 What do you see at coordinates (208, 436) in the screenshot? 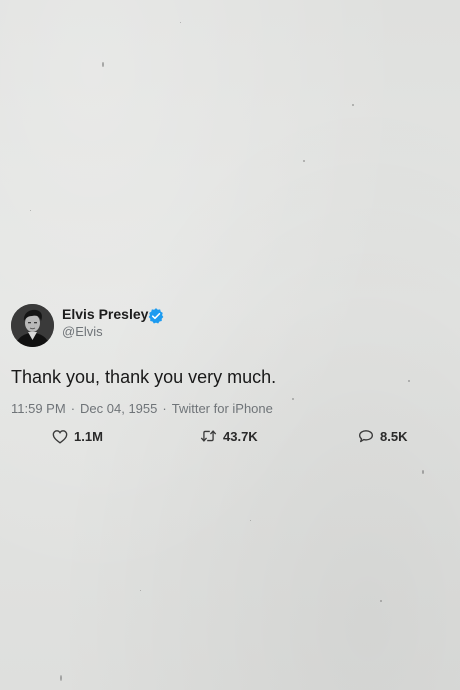
I see `retweet-icon` at bounding box center [208, 436].